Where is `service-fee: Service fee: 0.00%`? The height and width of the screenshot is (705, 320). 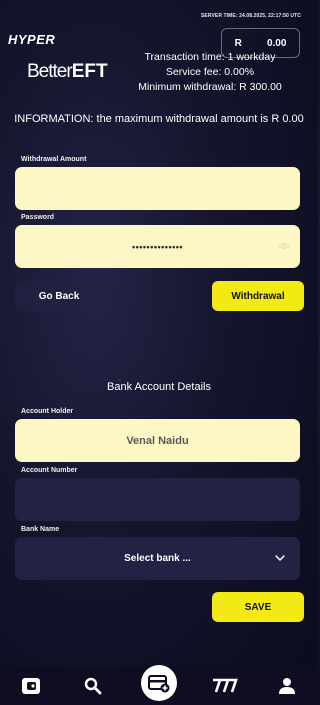 service-fee: Service fee: 0.00% is located at coordinates (210, 72).